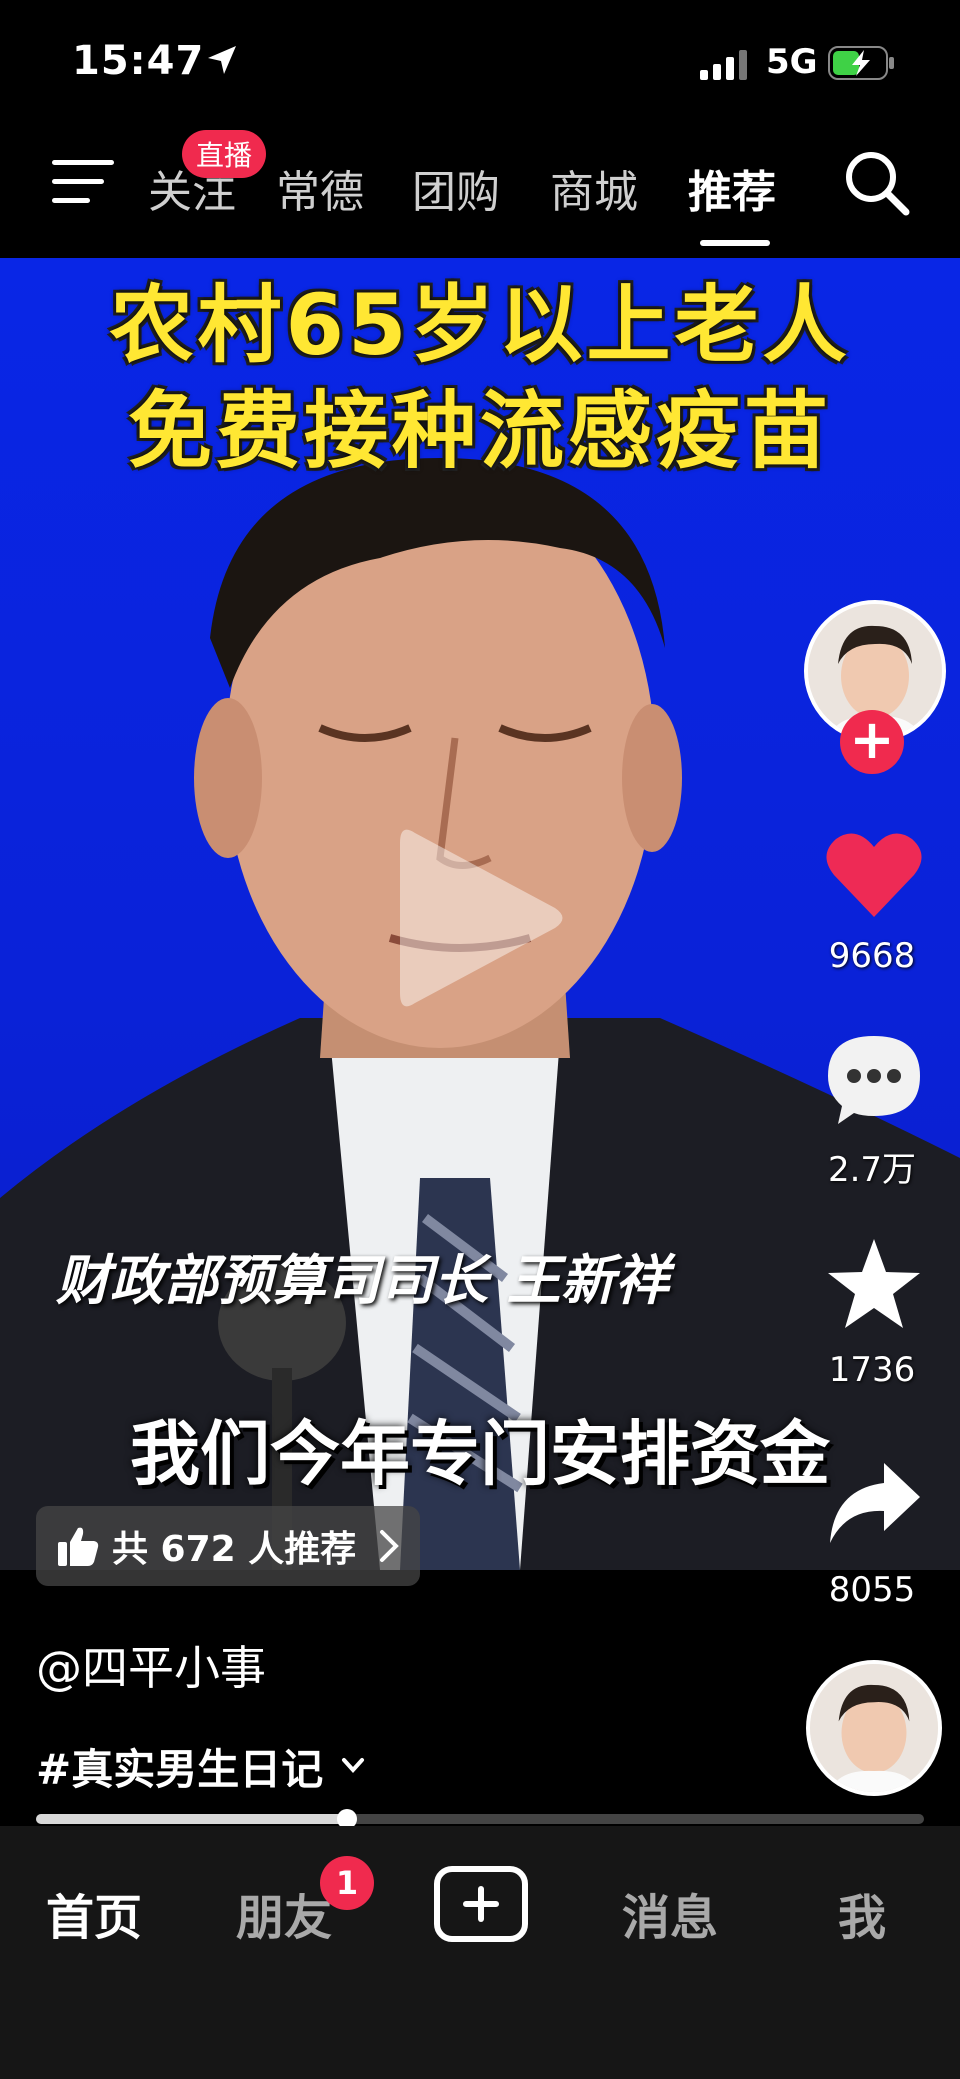  What do you see at coordinates (222, 60) in the screenshot?
I see `location-arrow-icon` at bounding box center [222, 60].